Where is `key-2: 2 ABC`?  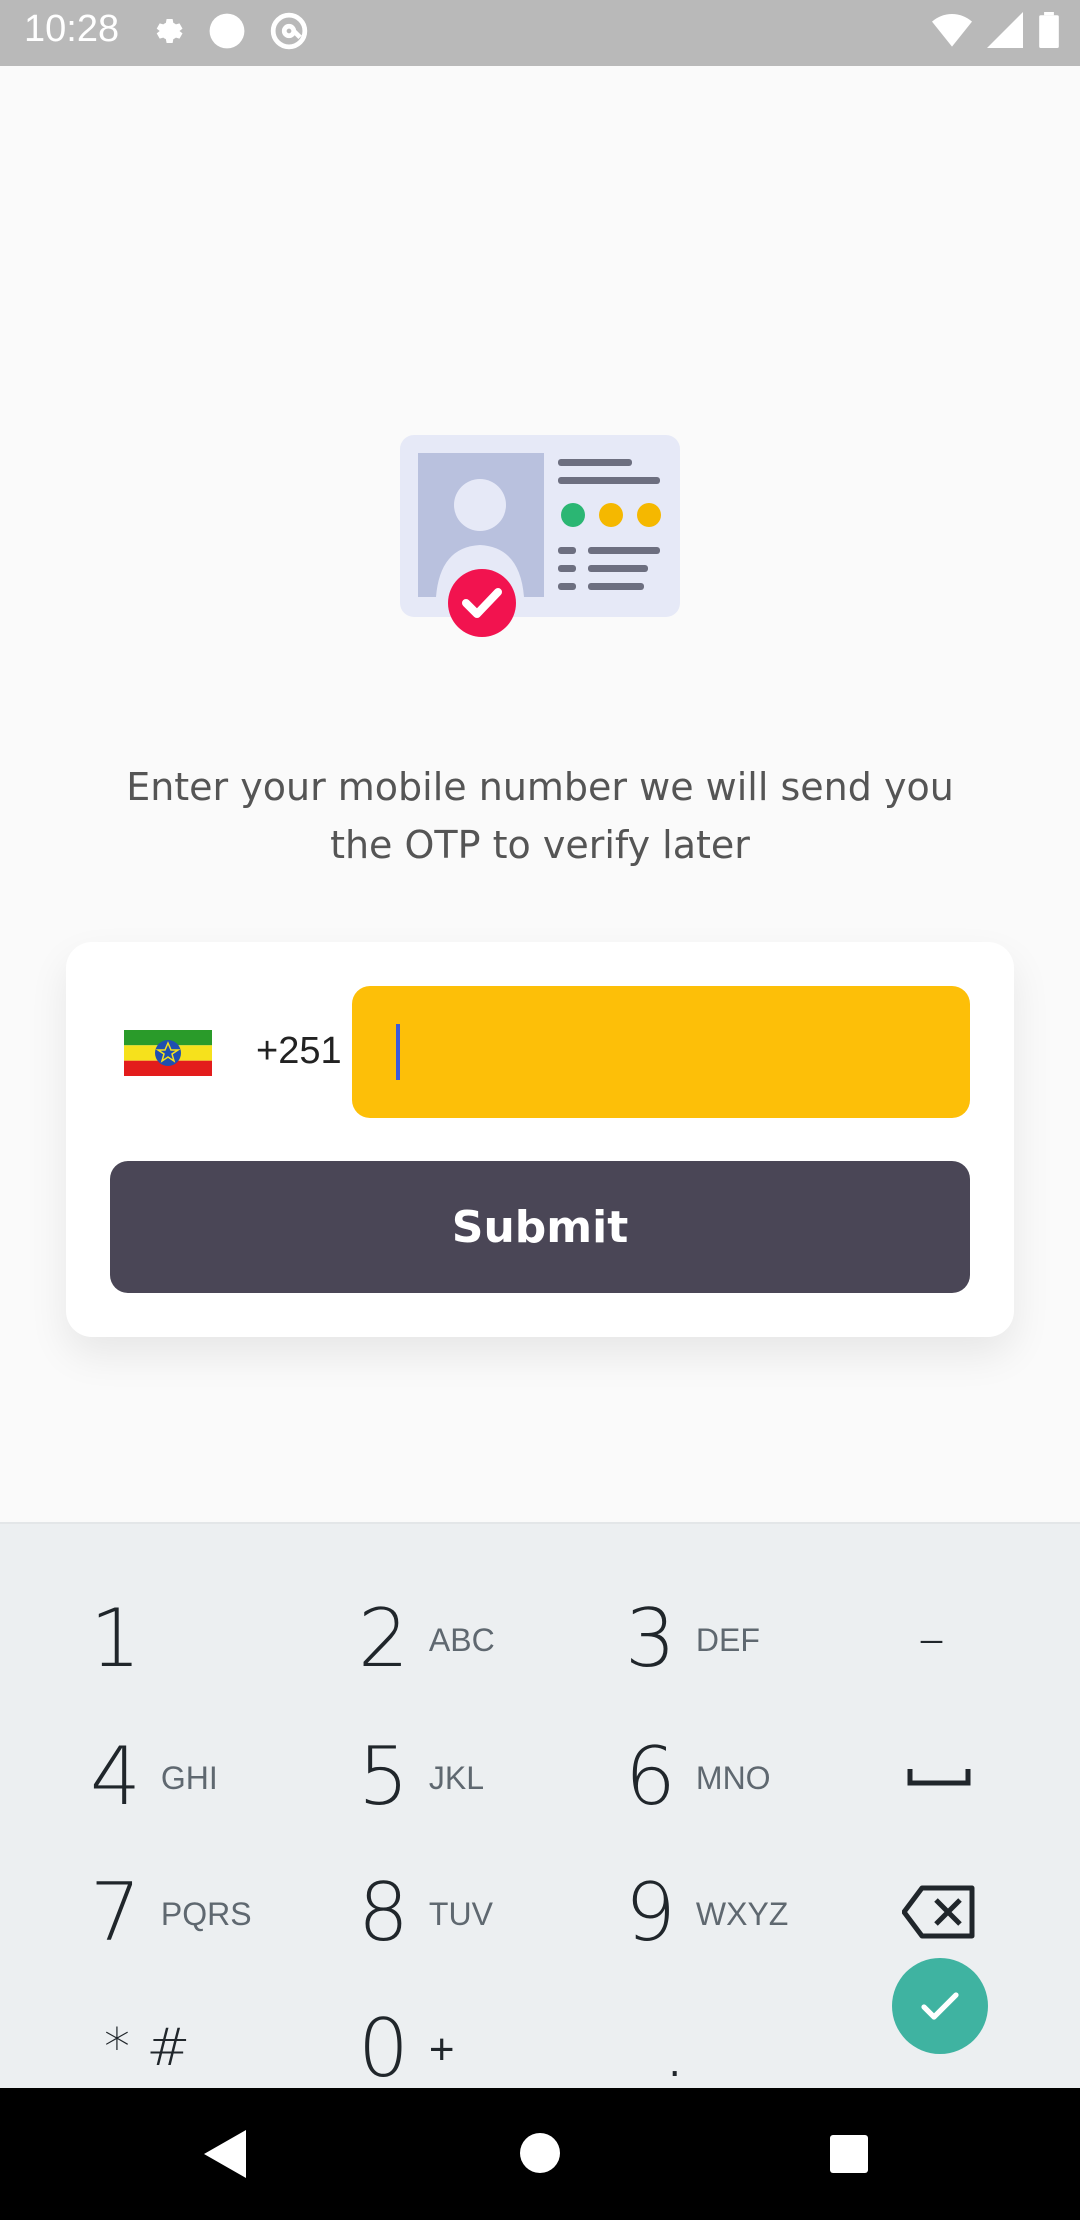
key-2: 2 ABC is located at coordinates (426, 1638).